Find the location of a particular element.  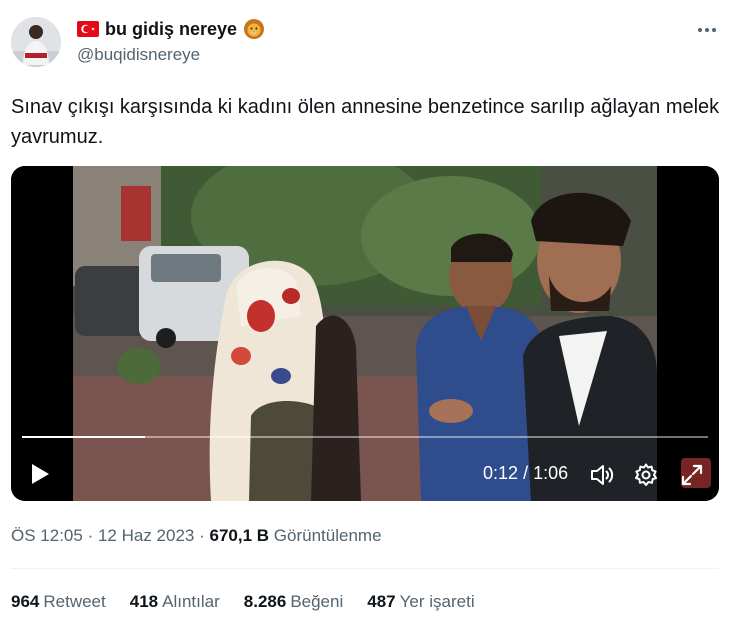

play-icon is located at coordinates (40, 474).